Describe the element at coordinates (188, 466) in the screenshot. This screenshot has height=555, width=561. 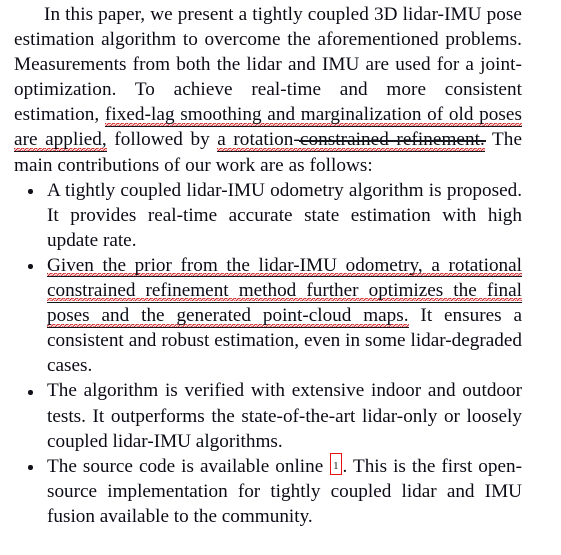
I see `bullet-4-lead-text: The source code is available online` at that location.